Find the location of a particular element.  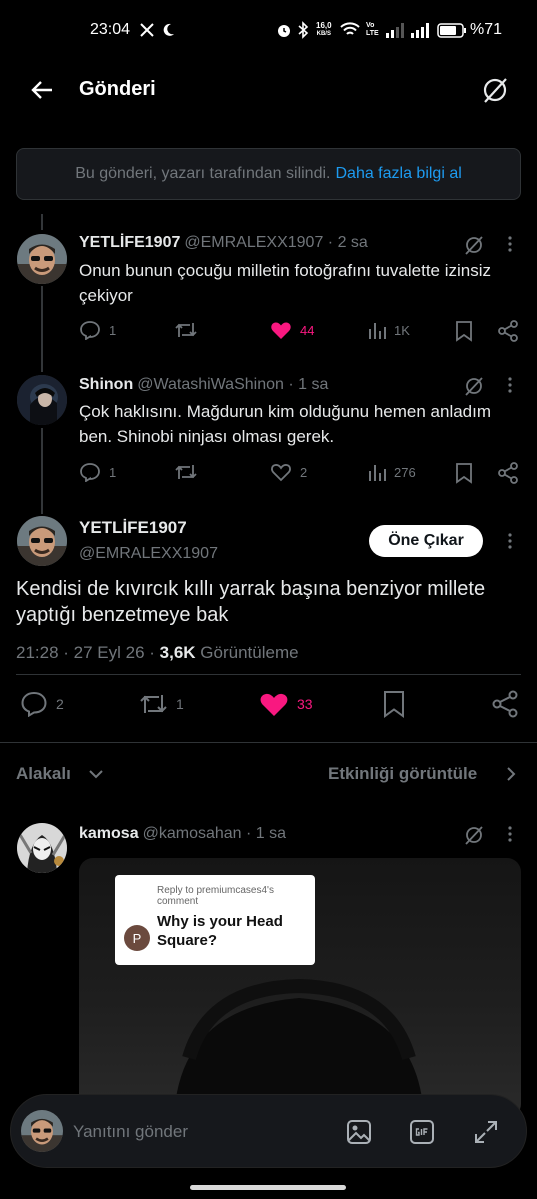

view-count-label: Görüntüleme is located at coordinates (247, 652).